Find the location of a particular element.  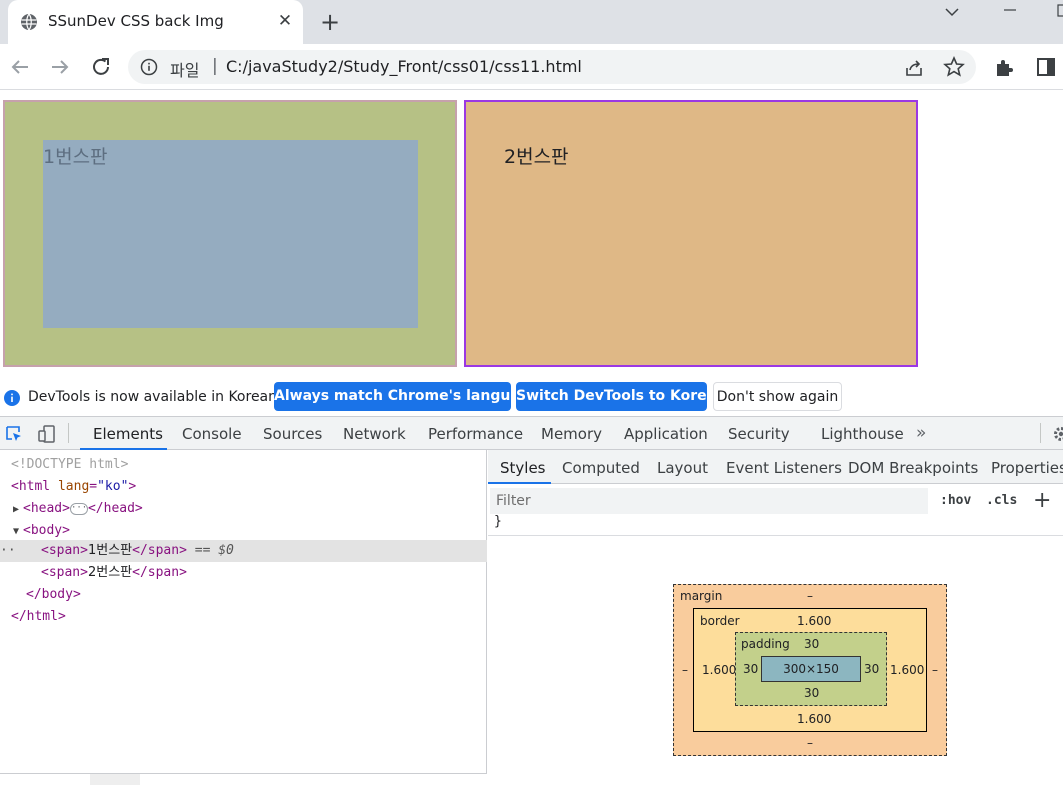

margin-label: margin is located at coordinates (701, 596).